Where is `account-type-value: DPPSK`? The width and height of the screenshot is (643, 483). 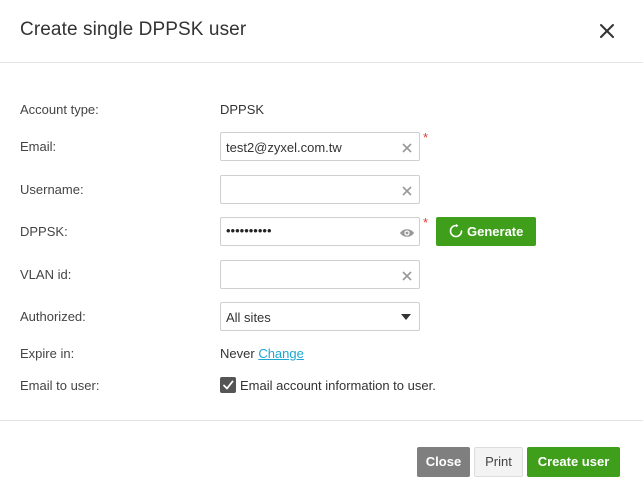 account-type-value: DPPSK is located at coordinates (242, 109).